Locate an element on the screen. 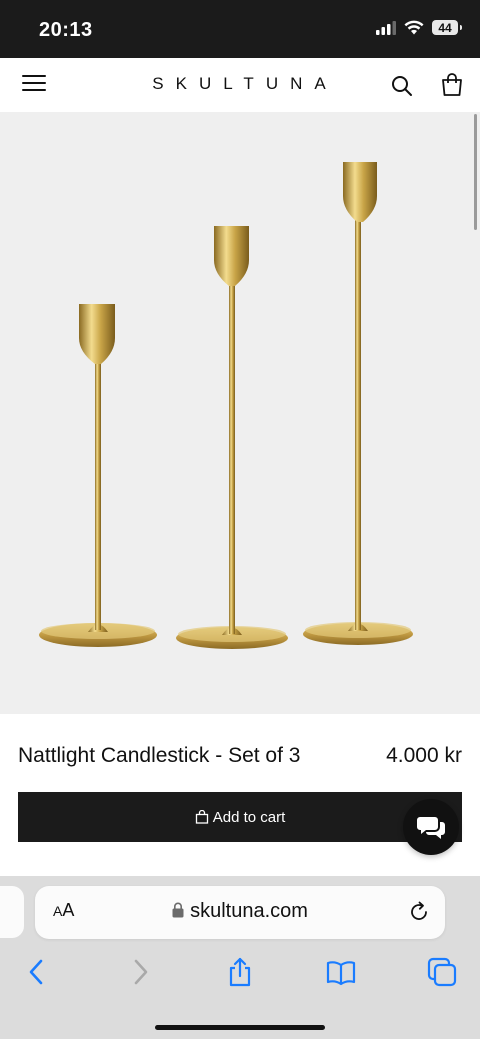 The height and width of the screenshot is (1039, 480). previous-tab-preview is located at coordinates (12, 912).